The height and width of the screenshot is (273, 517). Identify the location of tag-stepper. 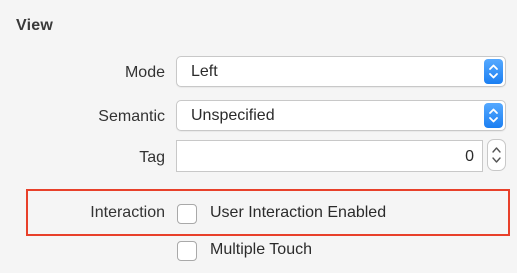
(496, 155).